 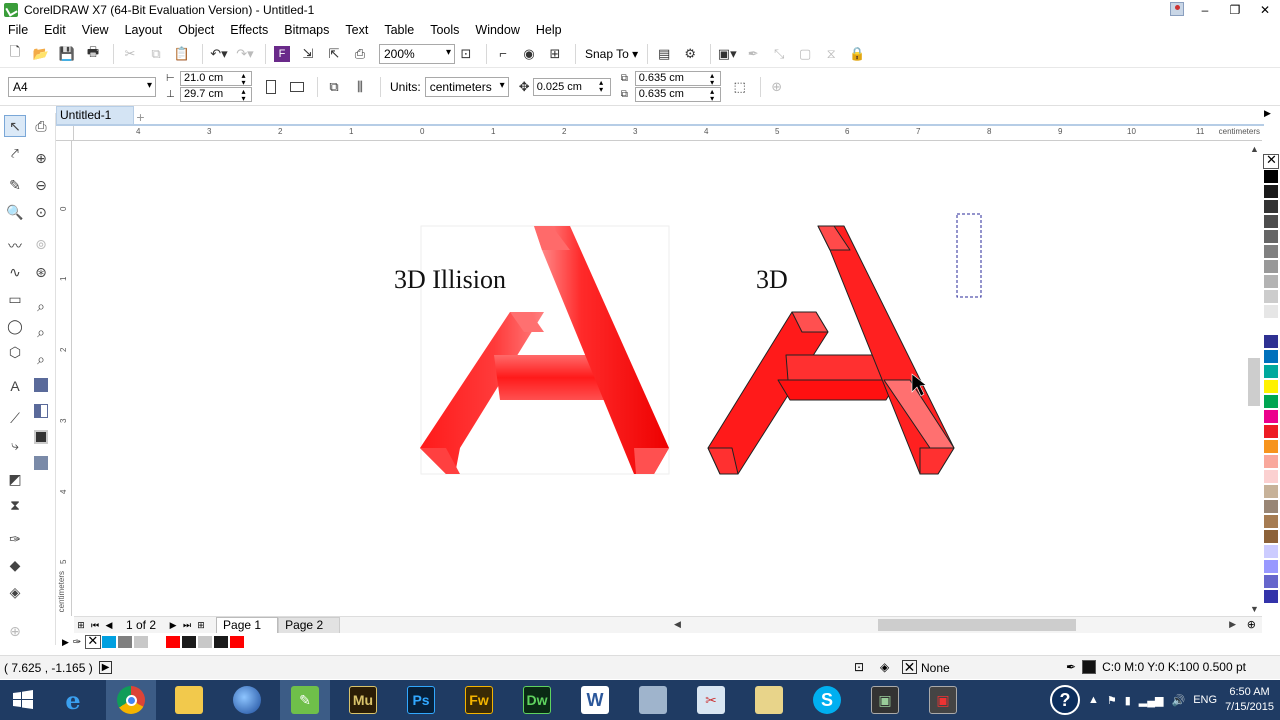 What do you see at coordinates (727, 54) in the screenshot?
I see `welcome-screen-icon: ▣▾` at bounding box center [727, 54].